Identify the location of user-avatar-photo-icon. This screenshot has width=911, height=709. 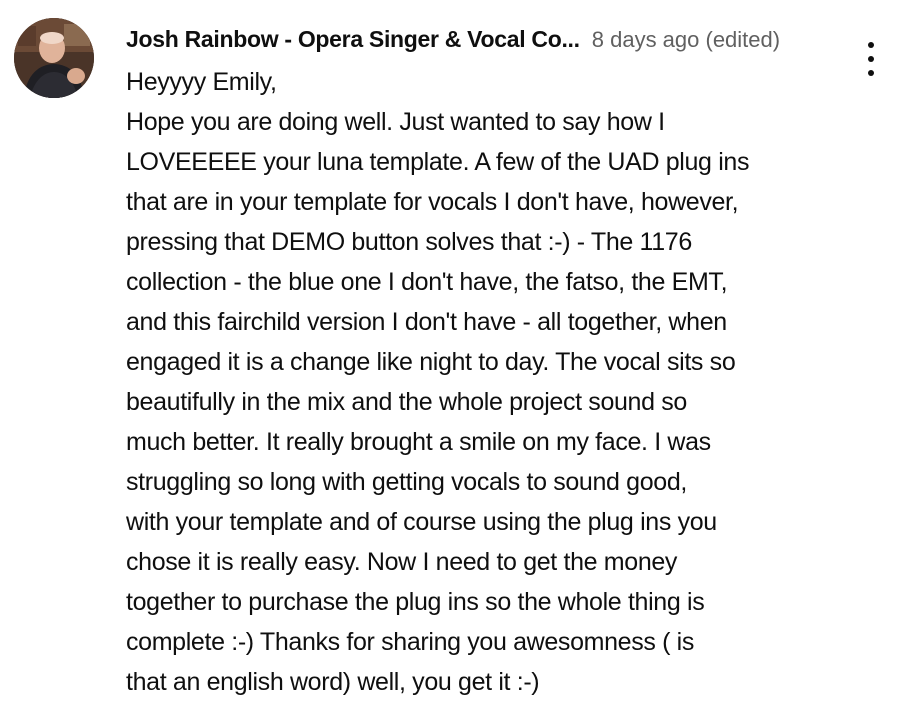
(54, 58).